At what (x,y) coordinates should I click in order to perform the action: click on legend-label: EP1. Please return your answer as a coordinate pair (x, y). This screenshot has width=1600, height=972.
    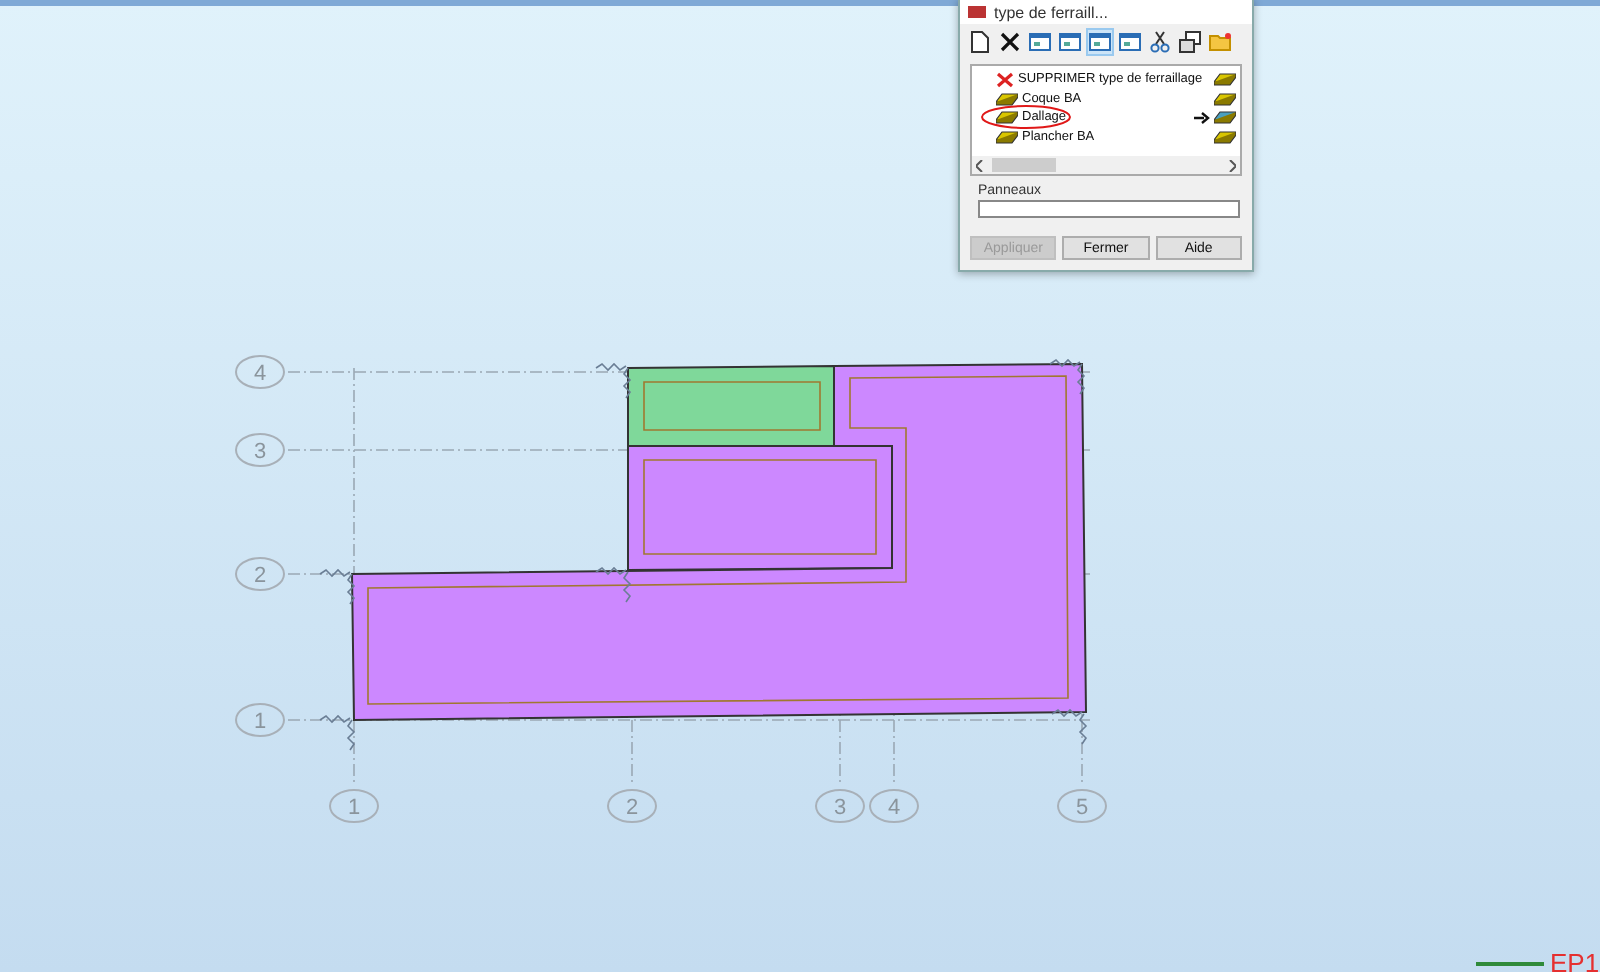
    Looking at the image, I should click on (1575, 960).